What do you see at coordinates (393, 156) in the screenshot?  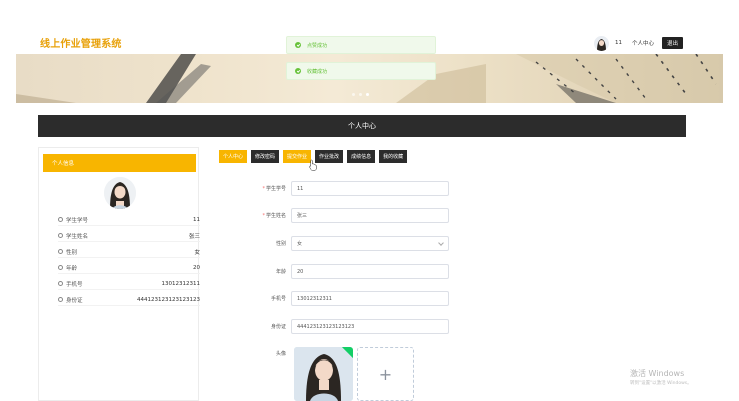 I see `tab-my-favorites: 我的收藏` at bounding box center [393, 156].